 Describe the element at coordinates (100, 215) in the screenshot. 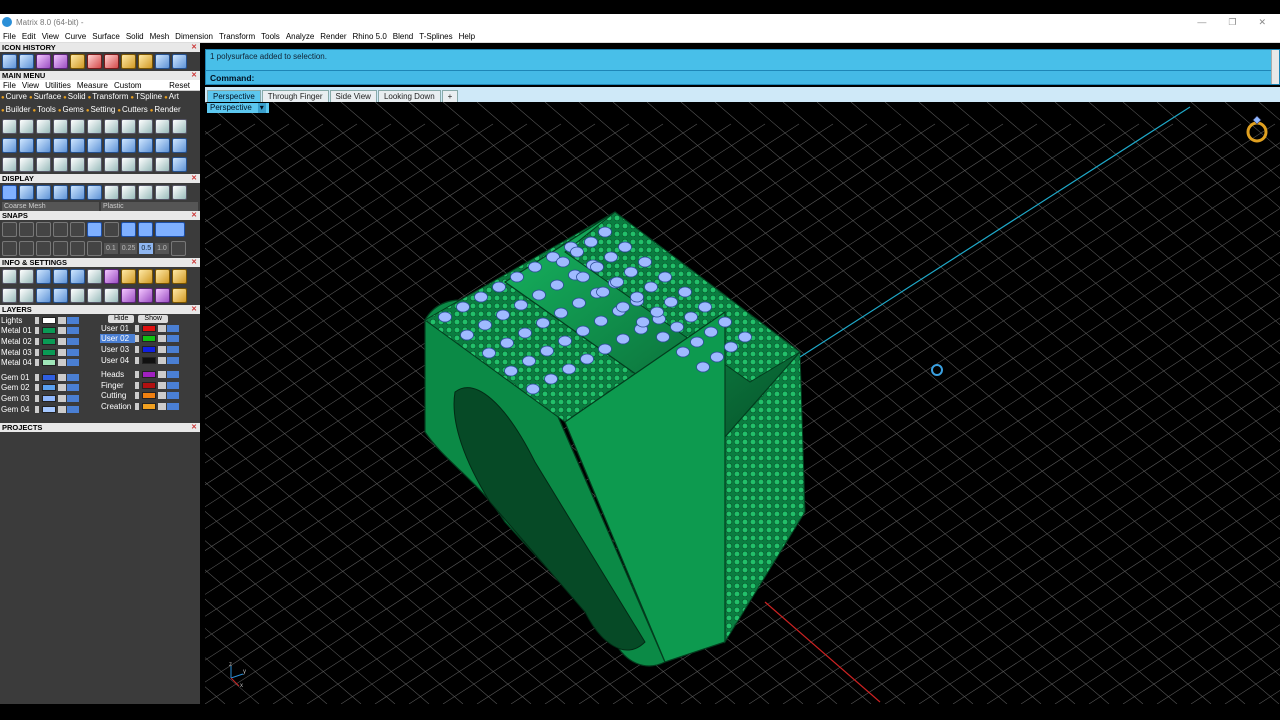

I see `snaps-header: SNAPS ✕` at that location.